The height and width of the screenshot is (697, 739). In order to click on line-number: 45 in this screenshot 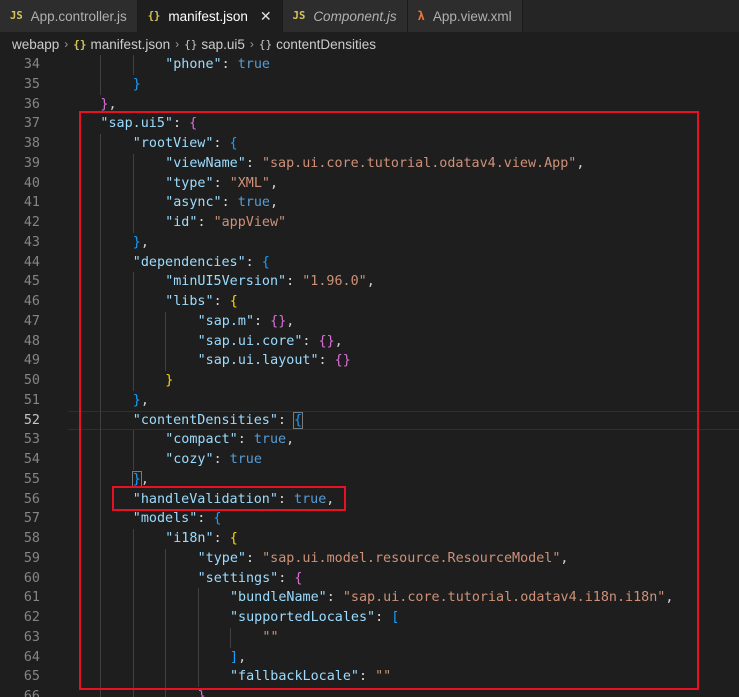, I will do `click(31, 282)`.